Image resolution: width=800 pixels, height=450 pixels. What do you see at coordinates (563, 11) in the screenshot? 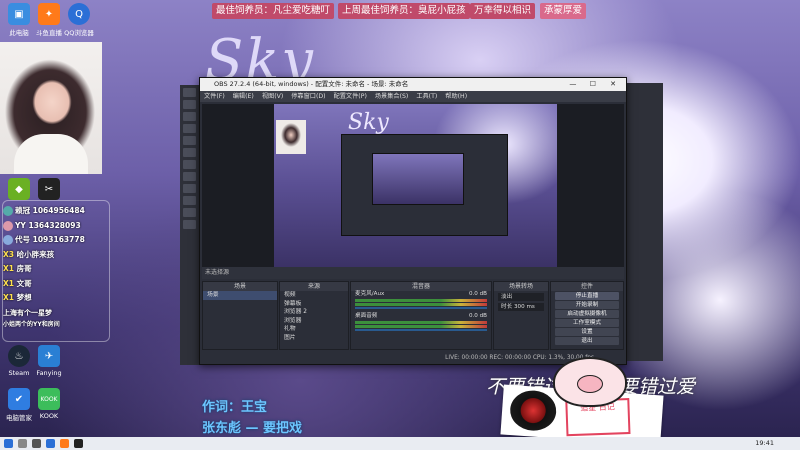
I see `banner-thanks: 承蒙厚爱` at bounding box center [563, 11].